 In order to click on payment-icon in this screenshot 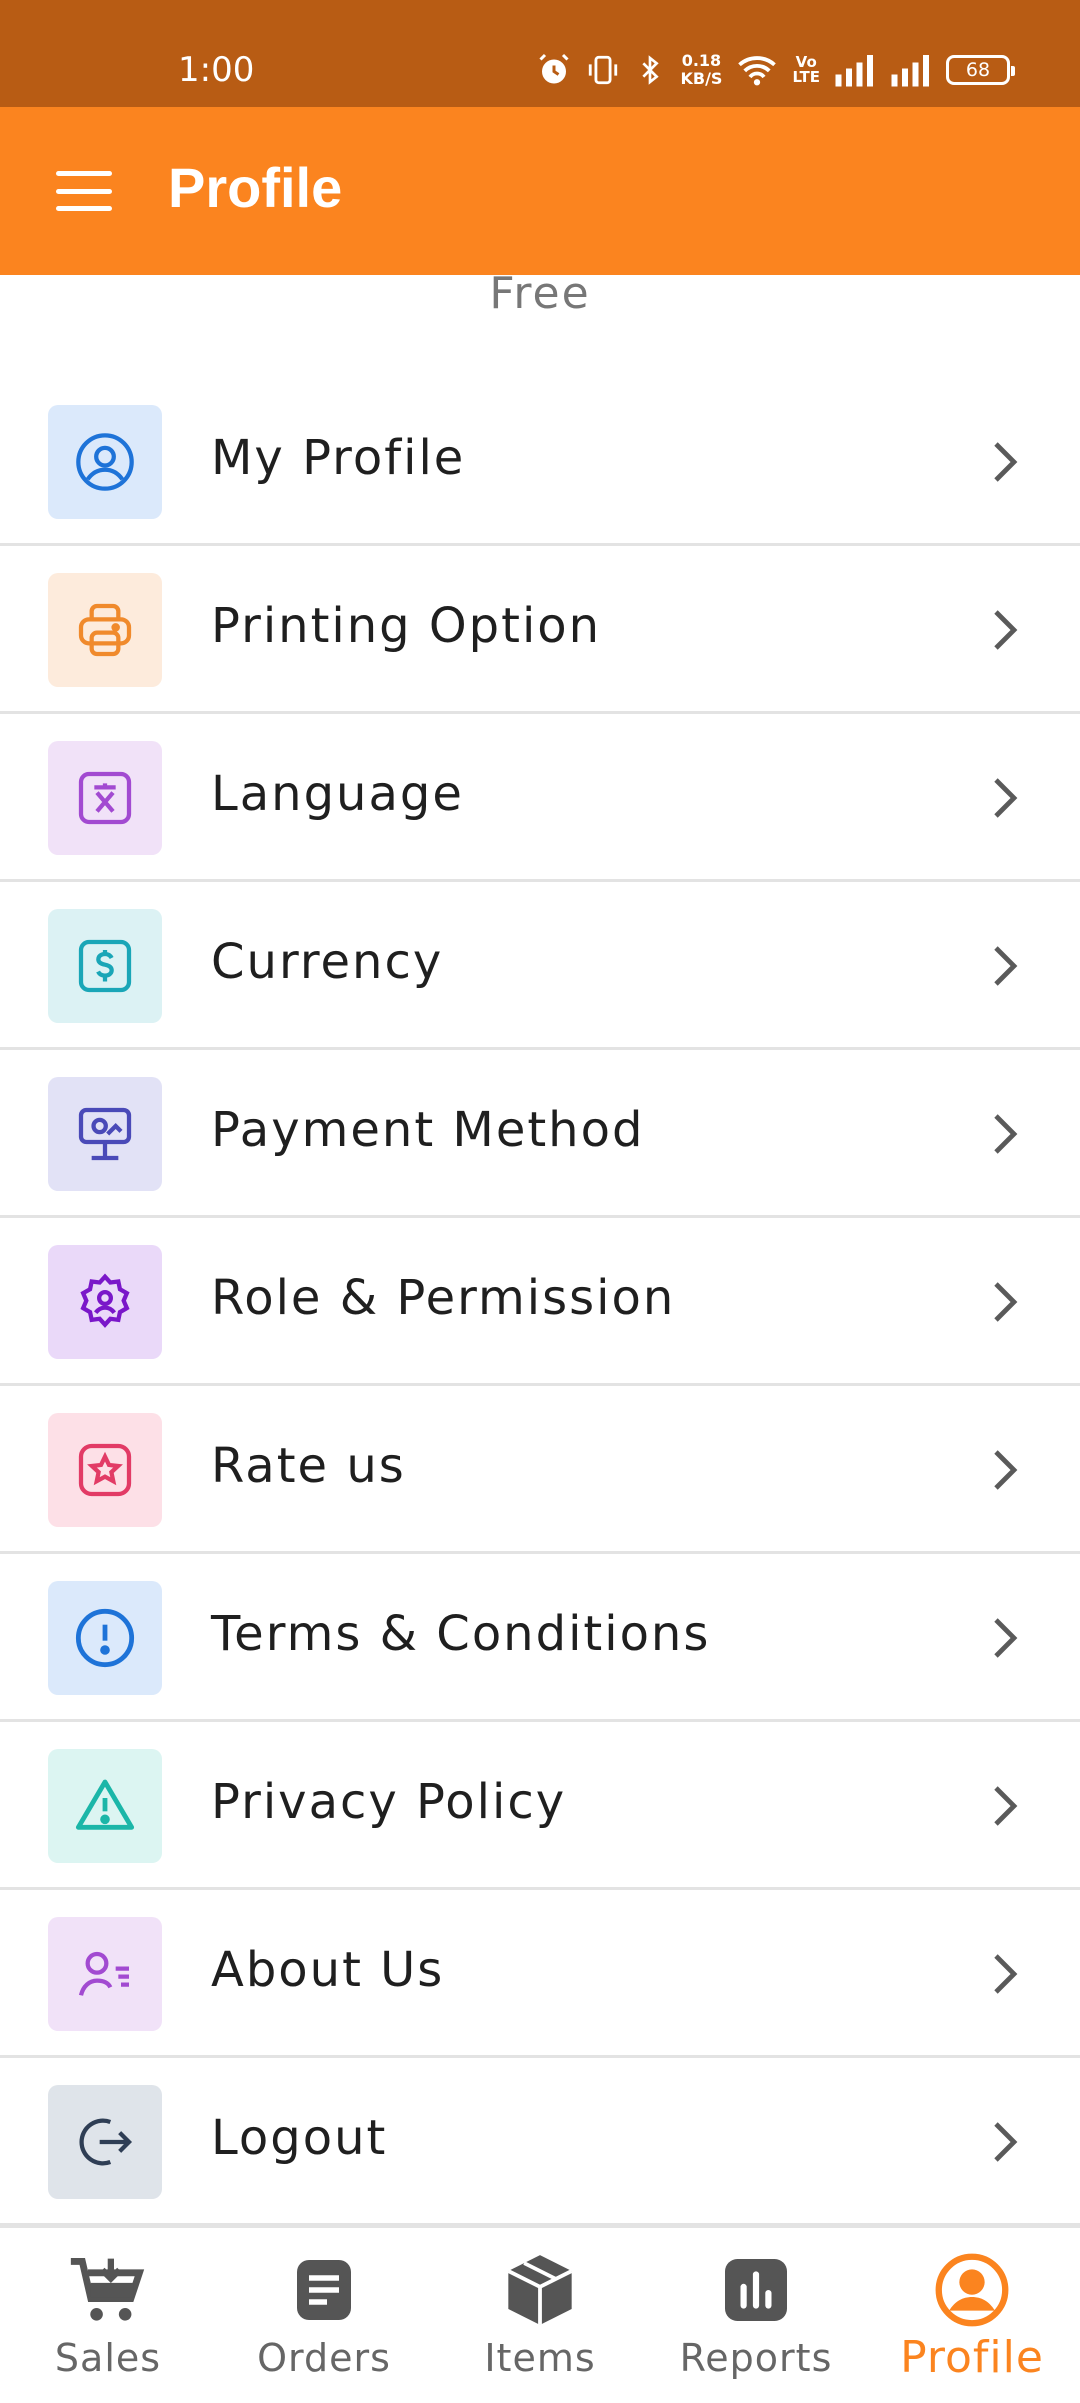, I will do `click(105, 1134)`.